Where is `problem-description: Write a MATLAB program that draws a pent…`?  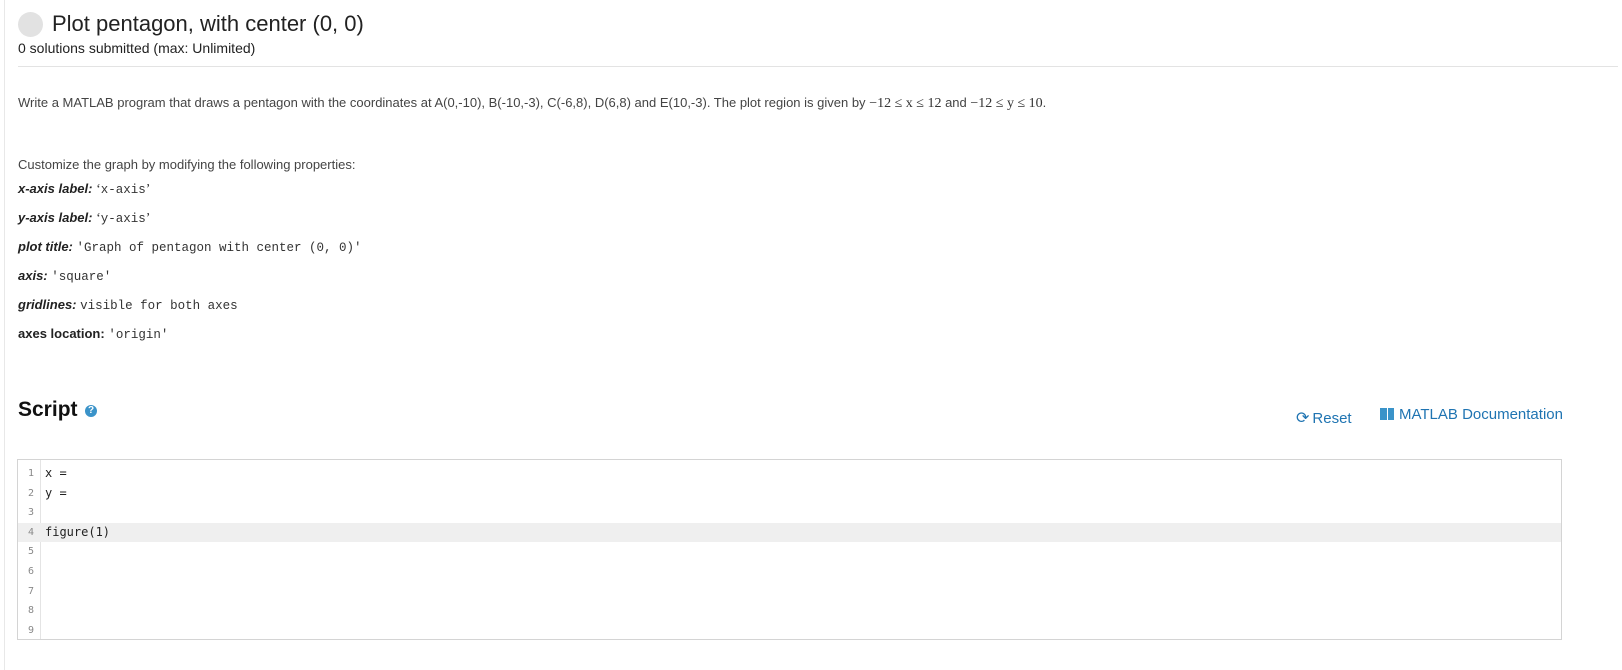 problem-description: Write a MATLAB program that draws a pent… is located at coordinates (532, 103).